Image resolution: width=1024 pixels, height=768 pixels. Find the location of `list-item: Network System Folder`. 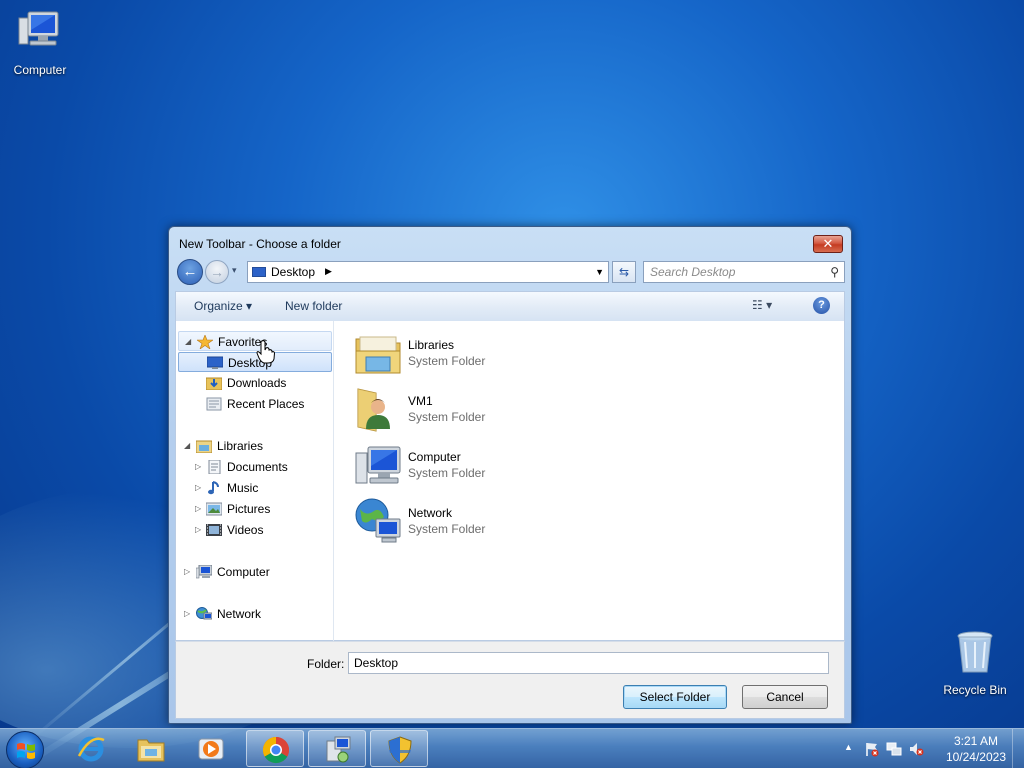

list-item: Network System Folder is located at coordinates (496, 521).